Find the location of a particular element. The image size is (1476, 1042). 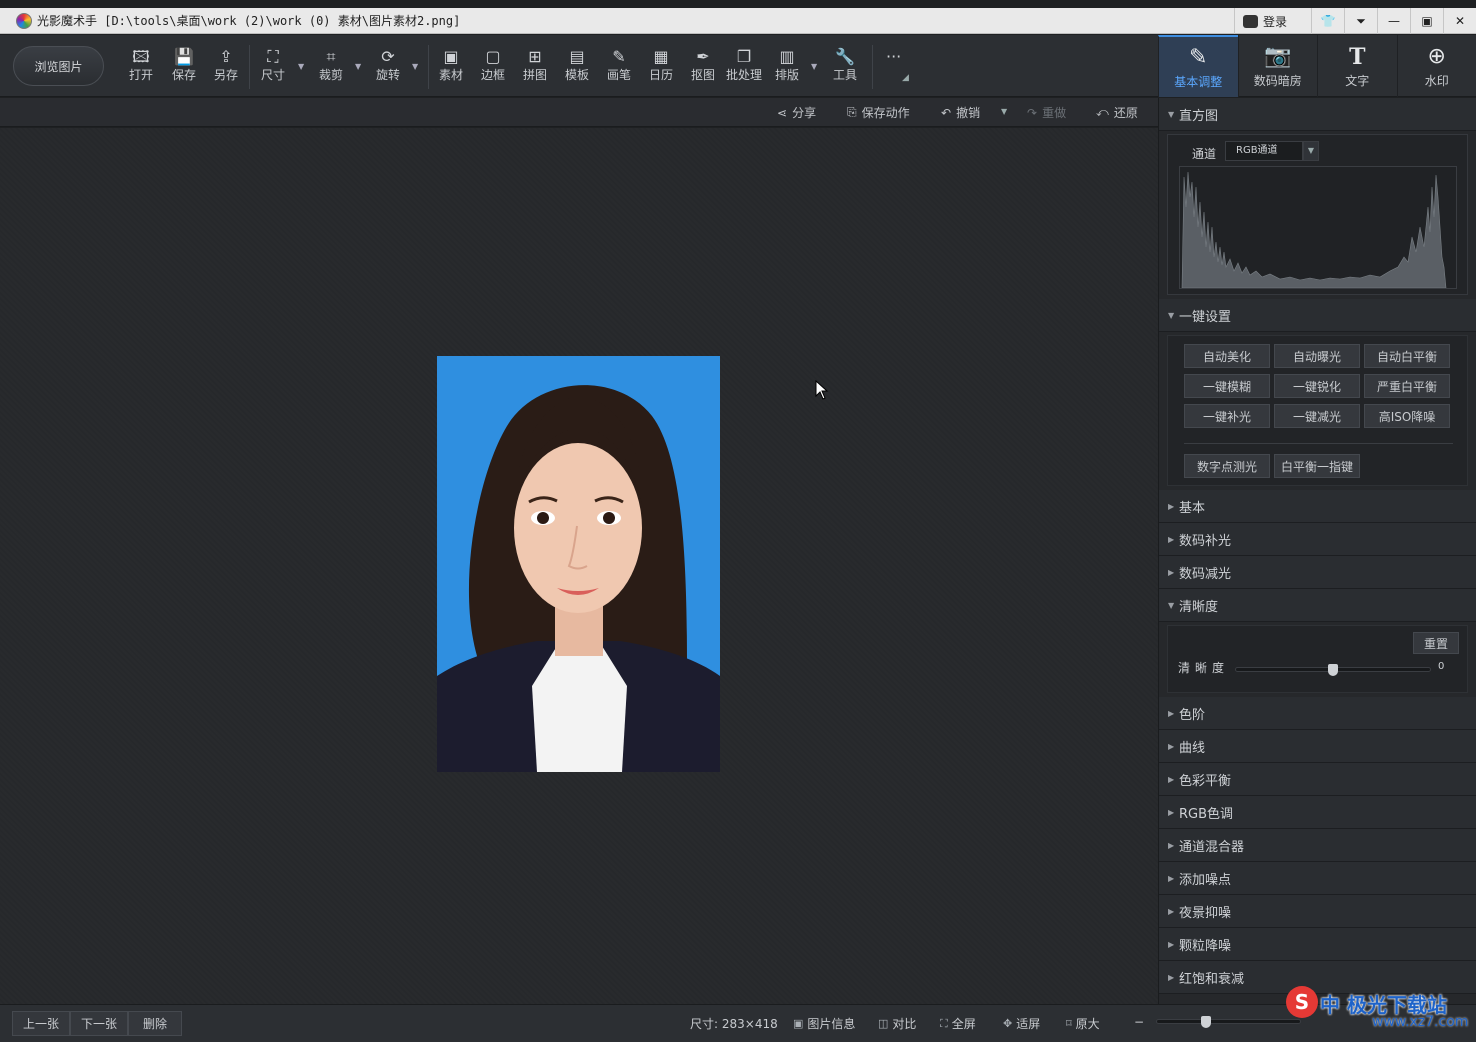

channel-select: RGB通道 is located at coordinates (1264, 151).